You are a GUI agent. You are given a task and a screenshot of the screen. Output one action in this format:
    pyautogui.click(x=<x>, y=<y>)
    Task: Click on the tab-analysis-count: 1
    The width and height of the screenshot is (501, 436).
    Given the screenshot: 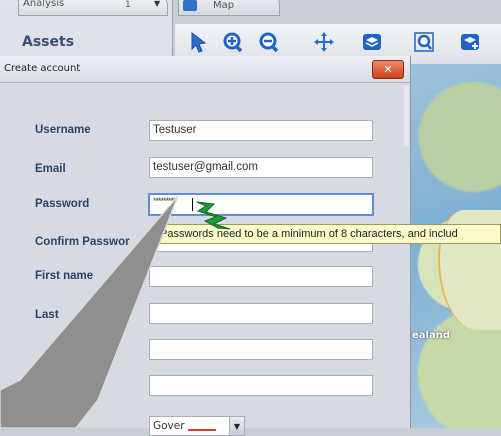 What is the action you would take?
    pyautogui.click(x=128, y=5)
    